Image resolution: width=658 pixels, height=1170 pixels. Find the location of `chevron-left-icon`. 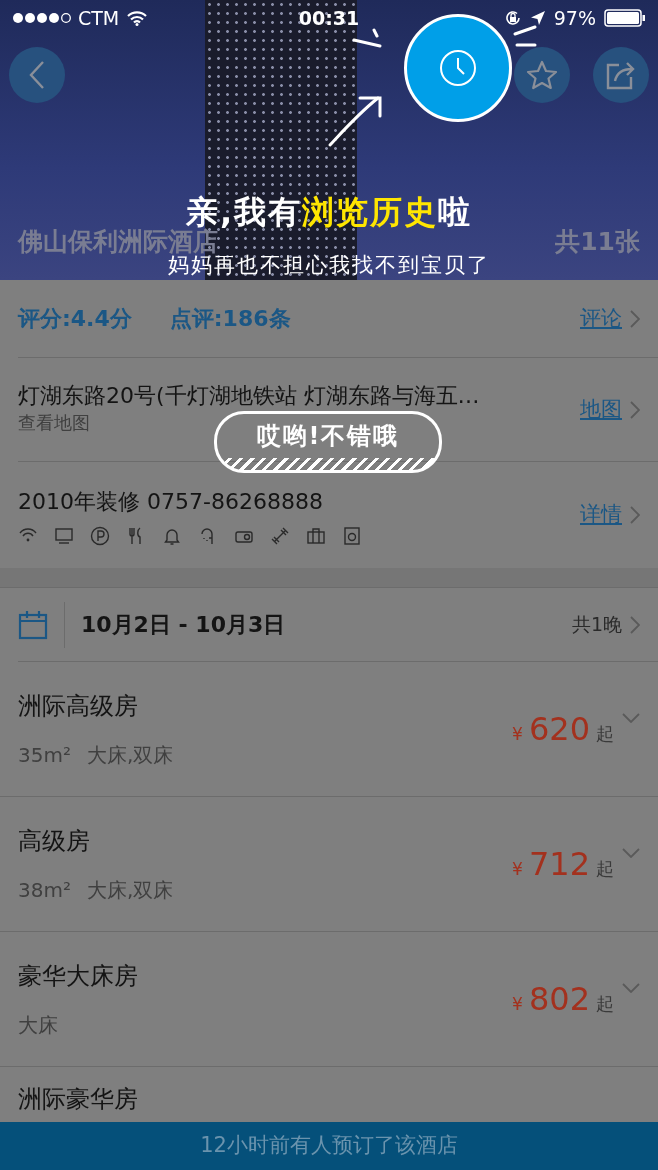

chevron-left-icon is located at coordinates (37, 75).